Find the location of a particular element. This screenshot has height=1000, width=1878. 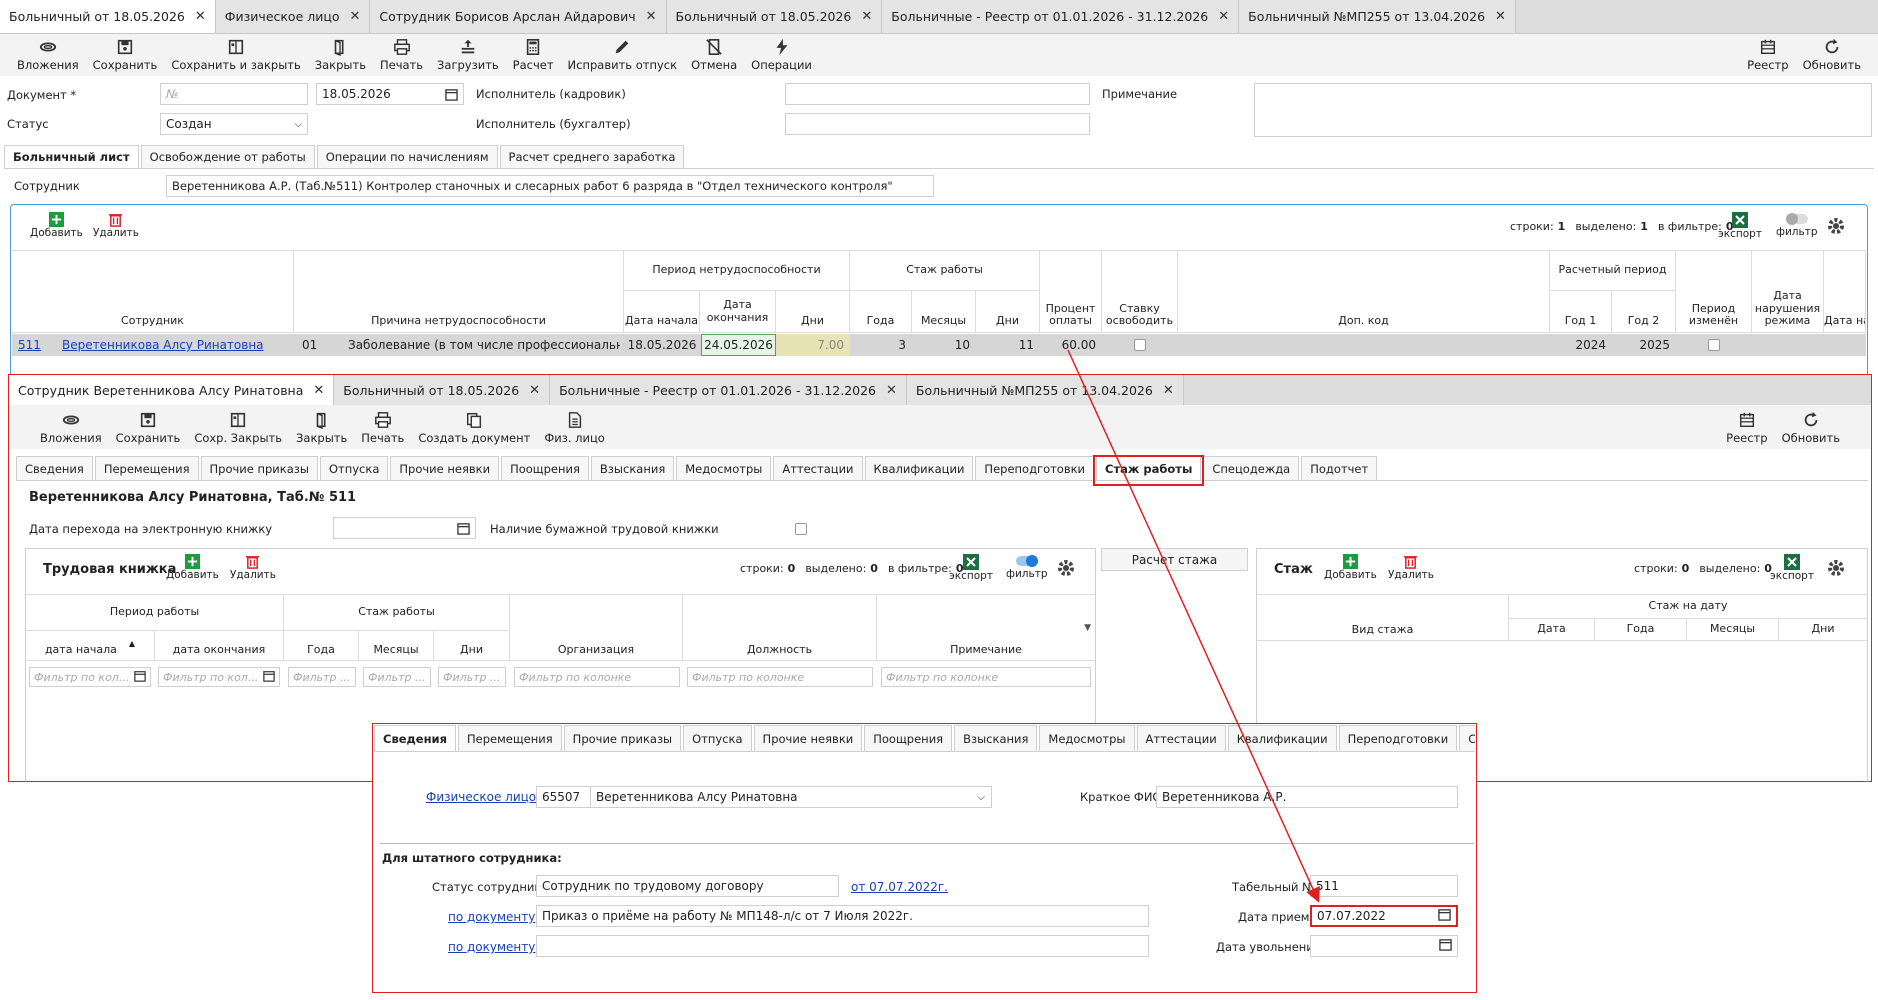

form-tab: Медосмотры is located at coordinates (1087, 738).